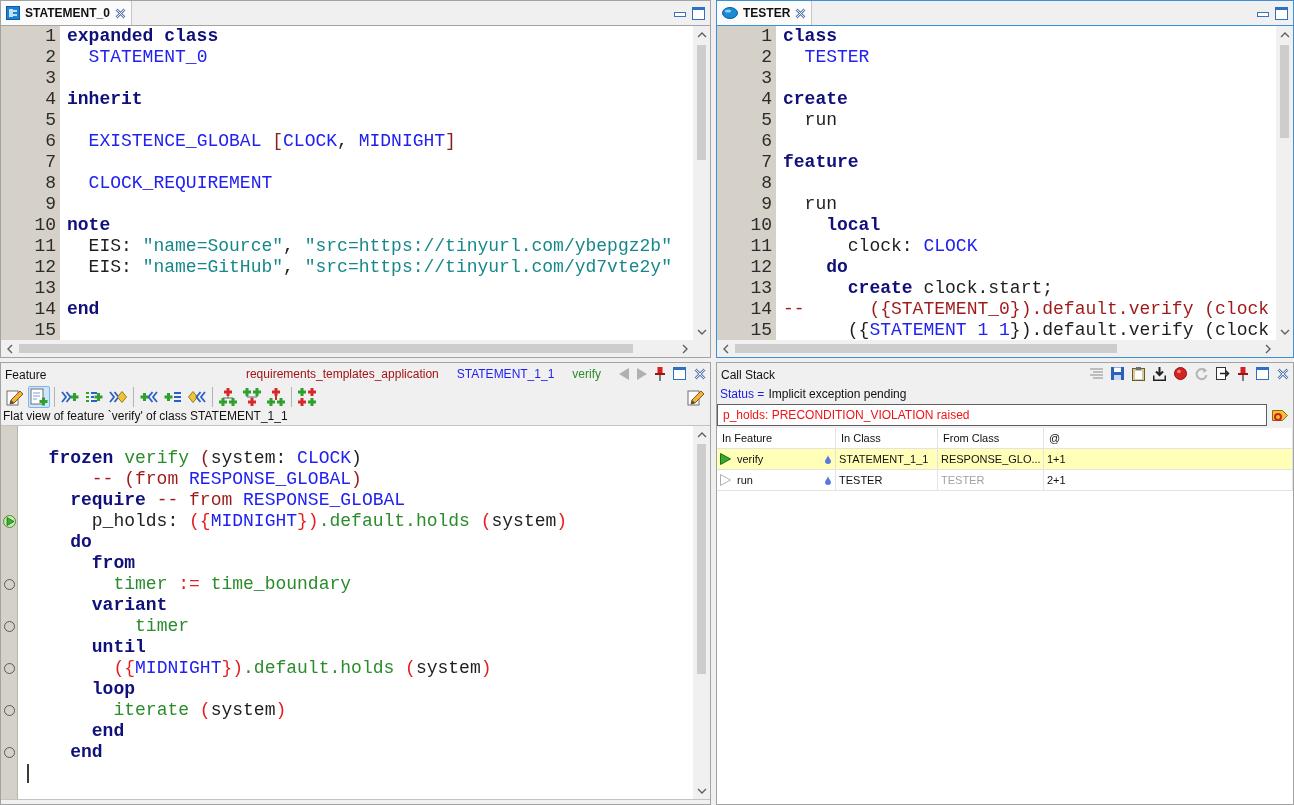 Image resolution: width=1294 pixels, height=805 pixels. What do you see at coordinates (776, 438) in the screenshot?
I see `column-header: In Feature` at bounding box center [776, 438].